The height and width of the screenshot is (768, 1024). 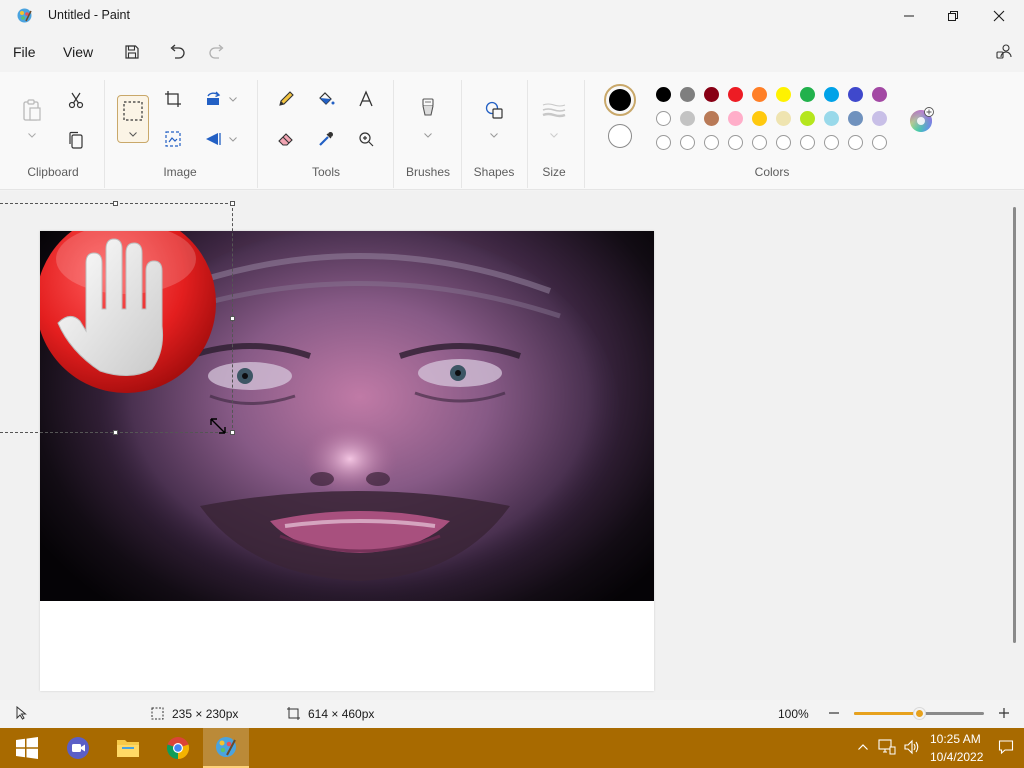 I want to click on crop-button, so click(x=173, y=99).